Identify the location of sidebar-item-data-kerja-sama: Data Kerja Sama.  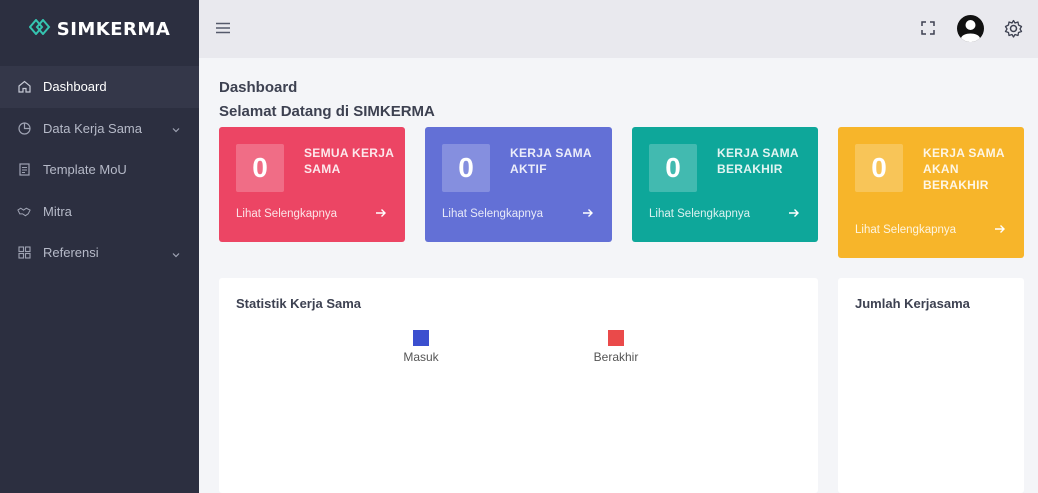
(99, 129).